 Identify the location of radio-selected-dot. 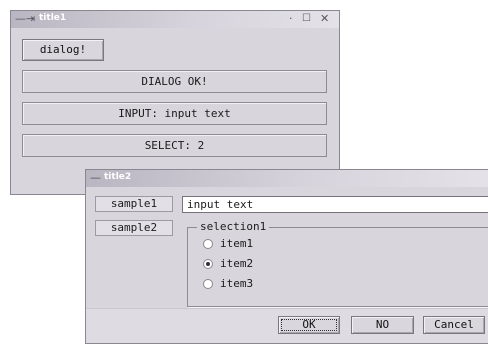
(208, 264).